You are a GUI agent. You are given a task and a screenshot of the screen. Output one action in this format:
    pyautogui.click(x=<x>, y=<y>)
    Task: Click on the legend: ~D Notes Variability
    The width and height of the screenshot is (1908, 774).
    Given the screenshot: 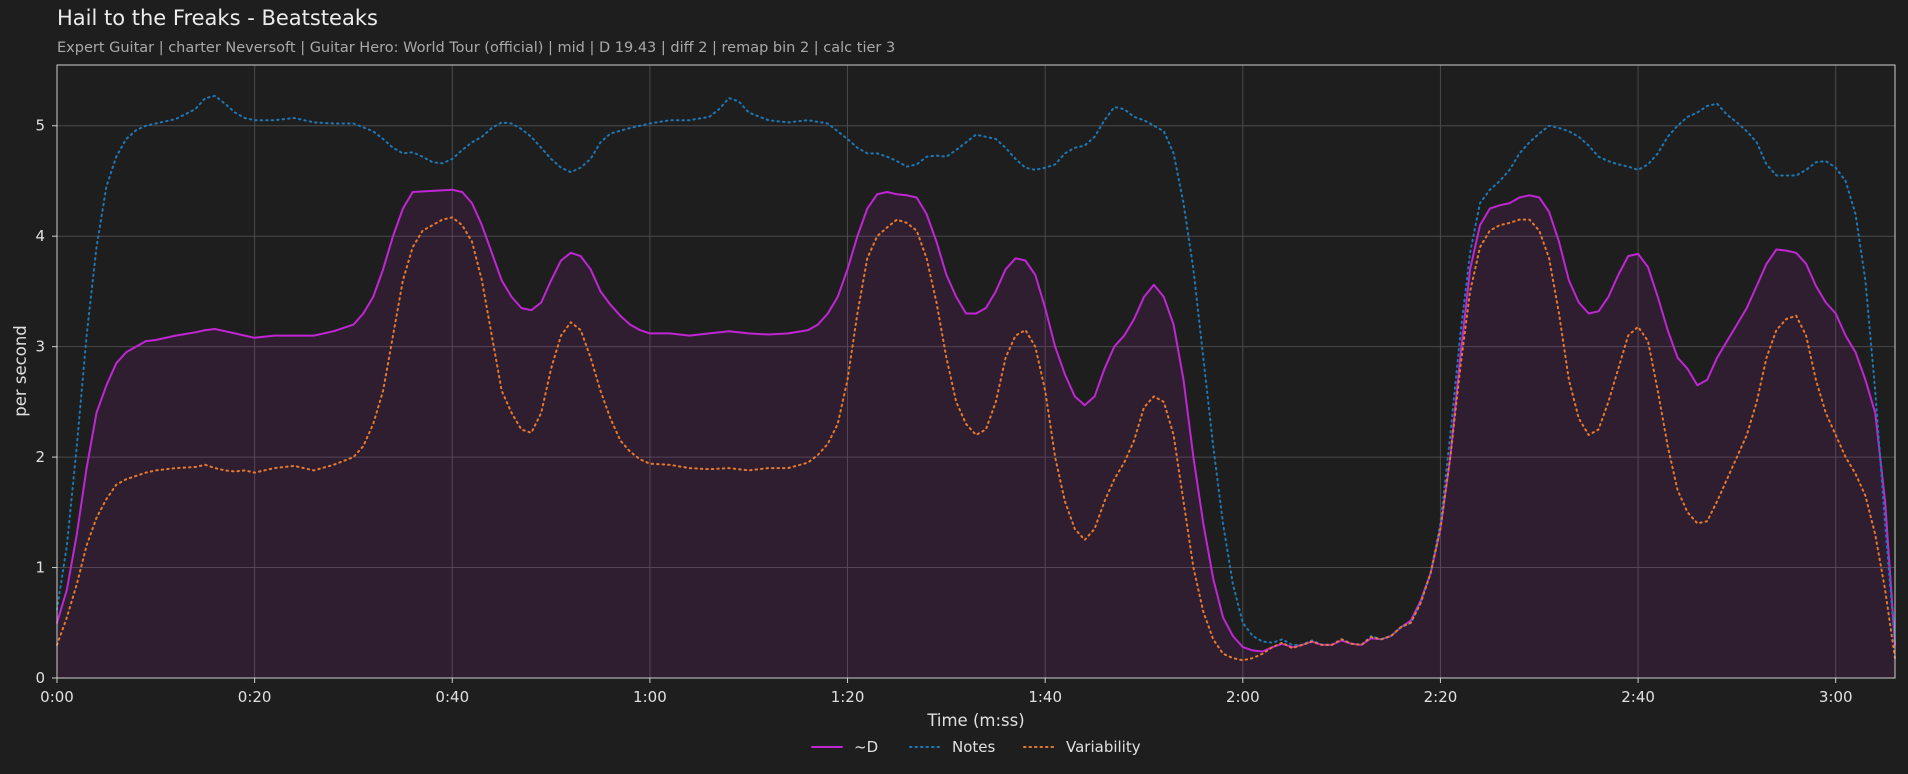 What is the action you would take?
    pyautogui.click(x=976, y=747)
    